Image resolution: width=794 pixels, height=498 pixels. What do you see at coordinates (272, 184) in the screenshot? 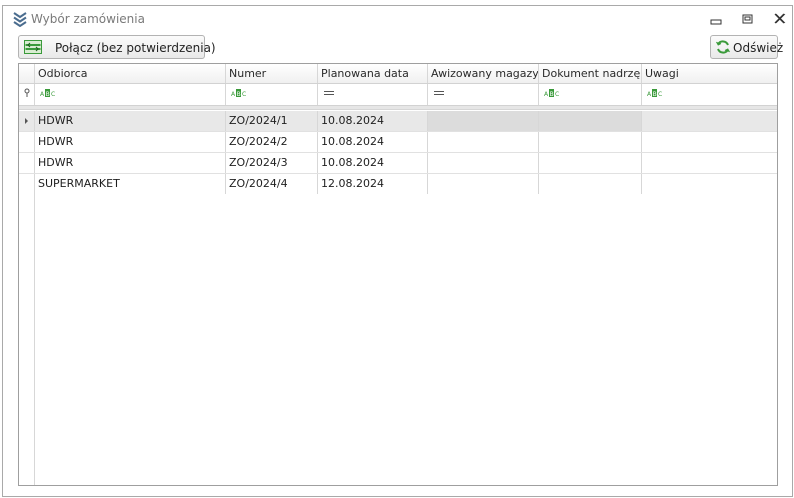
I see `cell-numer: ZO/2024/4` at bounding box center [272, 184].